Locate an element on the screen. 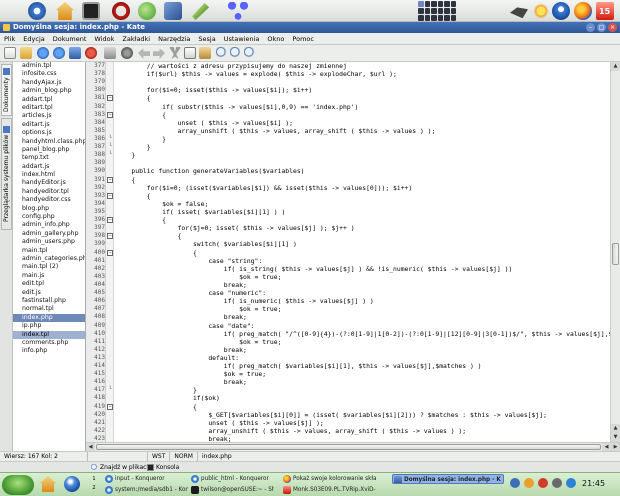 This screenshot has height=496, width=620. calendar-icon is located at coordinates (605, 11).